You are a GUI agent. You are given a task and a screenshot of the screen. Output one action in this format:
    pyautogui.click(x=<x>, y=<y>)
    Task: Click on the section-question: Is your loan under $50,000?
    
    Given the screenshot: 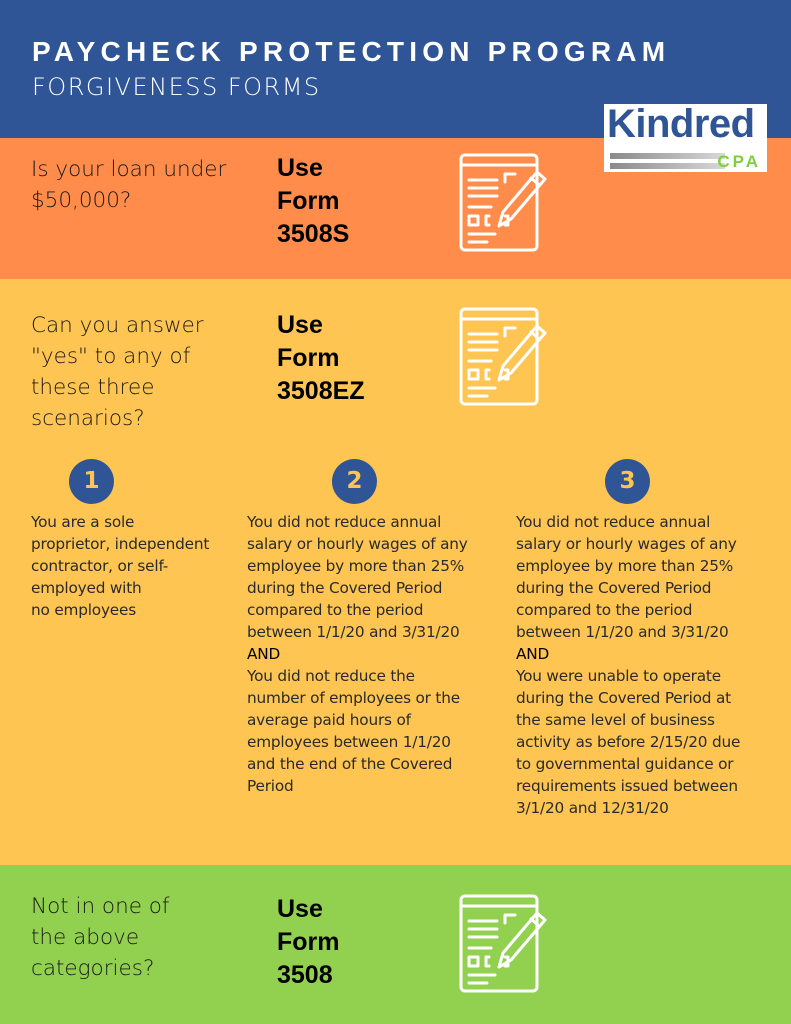 What is the action you would take?
    pyautogui.click(x=128, y=185)
    